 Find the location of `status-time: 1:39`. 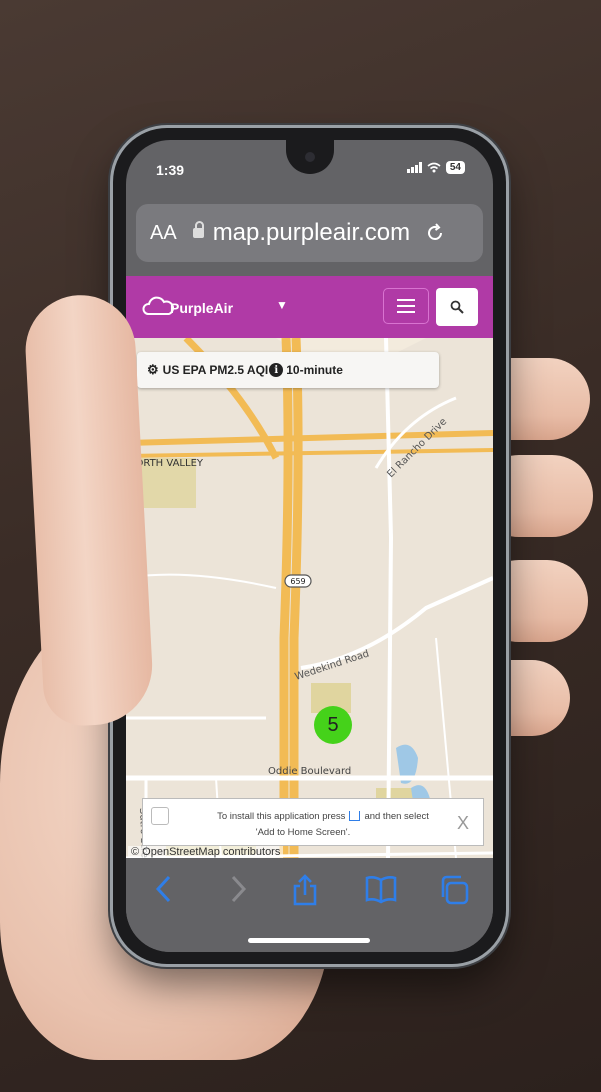

status-time: 1:39 is located at coordinates (170, 170).